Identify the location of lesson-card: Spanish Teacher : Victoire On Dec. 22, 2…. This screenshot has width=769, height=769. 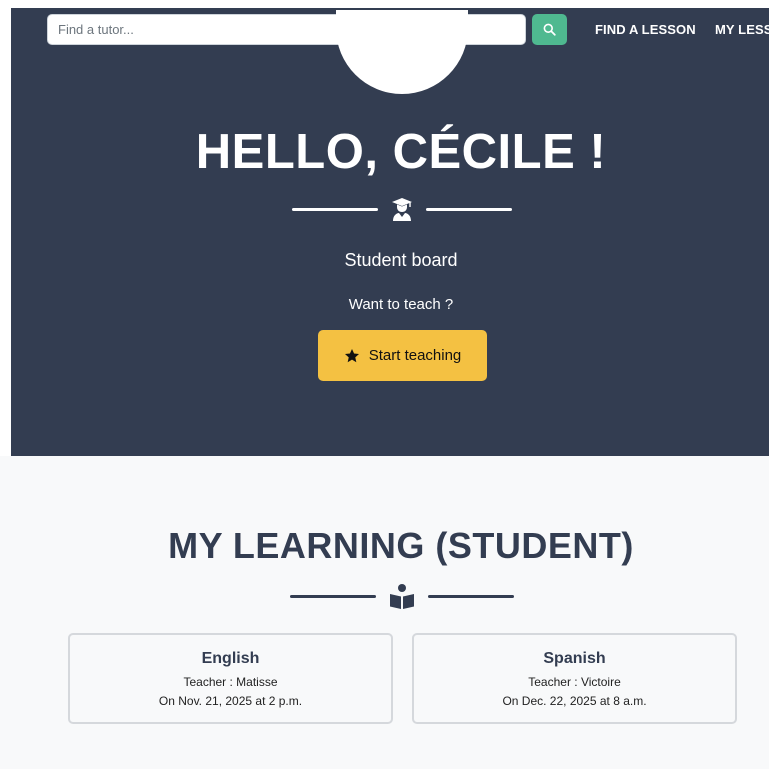
(574, 678).